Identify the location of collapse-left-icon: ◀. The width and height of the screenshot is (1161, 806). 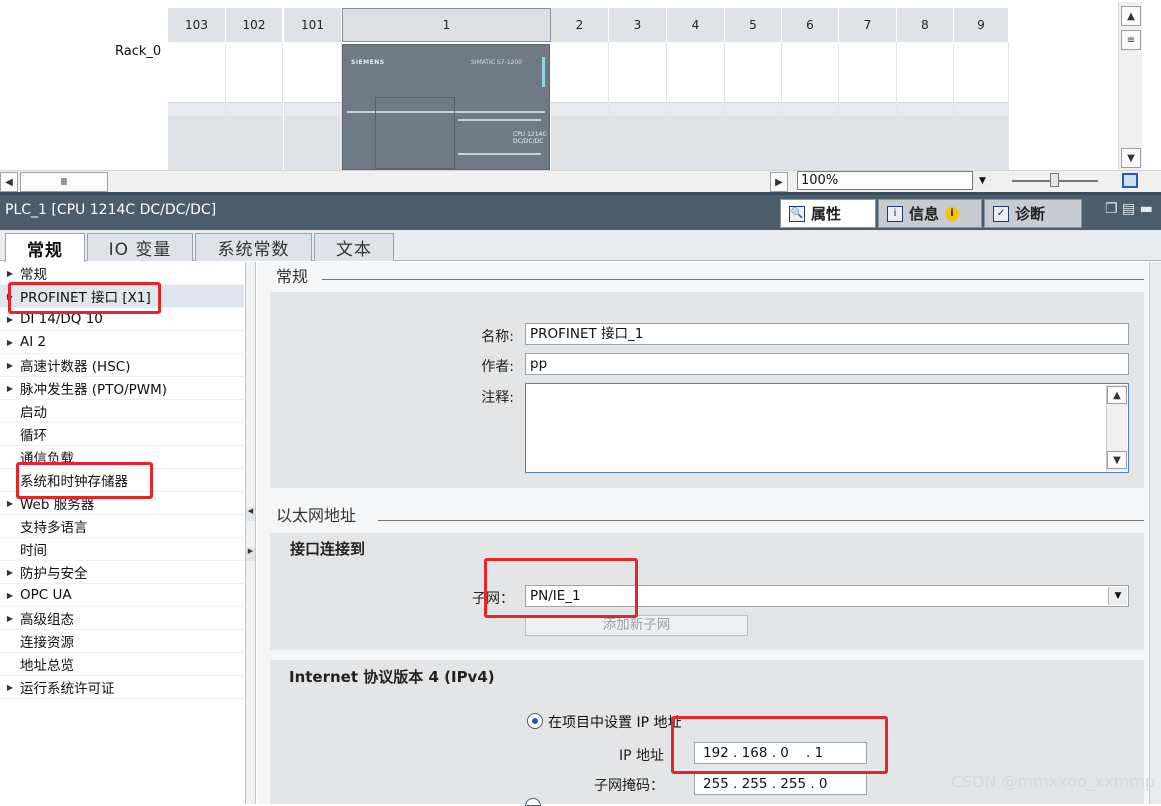
(250, 514).